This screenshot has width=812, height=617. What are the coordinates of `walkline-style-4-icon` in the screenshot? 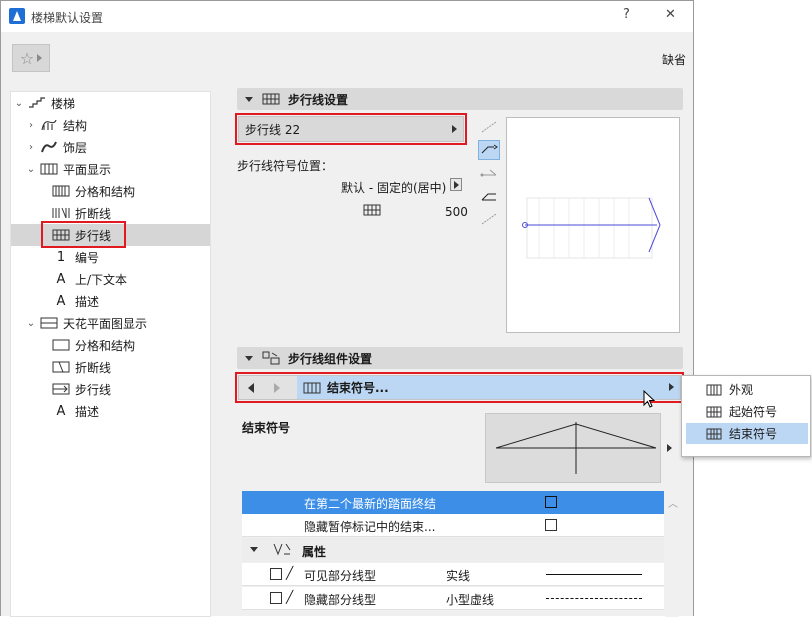 It's located at (489, 196).